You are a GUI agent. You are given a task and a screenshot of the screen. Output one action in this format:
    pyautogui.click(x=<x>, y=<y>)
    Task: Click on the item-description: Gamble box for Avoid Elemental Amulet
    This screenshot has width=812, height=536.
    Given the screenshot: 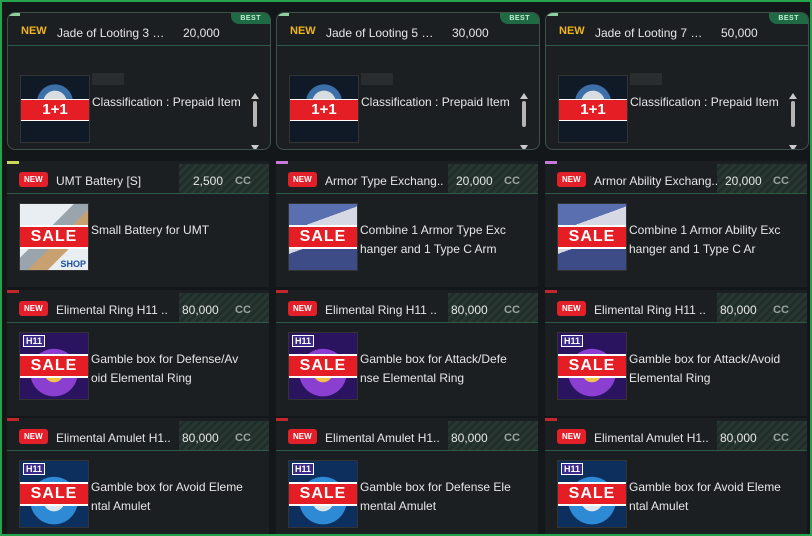 What is the action you would take?
    pyautogui.click(x=705, y=496)
    